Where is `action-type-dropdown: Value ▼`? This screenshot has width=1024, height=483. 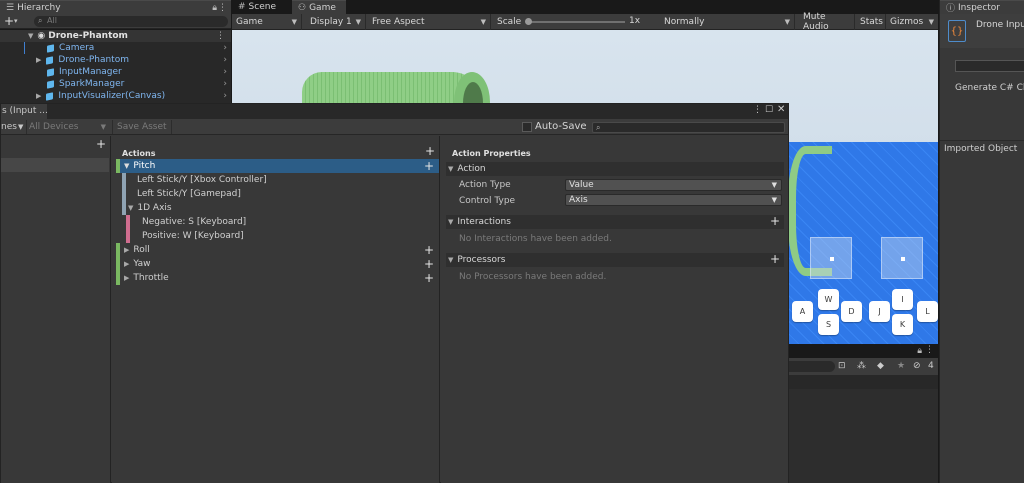 action-type-dropdown: Value ▼ is located at coordinates (673, 185).